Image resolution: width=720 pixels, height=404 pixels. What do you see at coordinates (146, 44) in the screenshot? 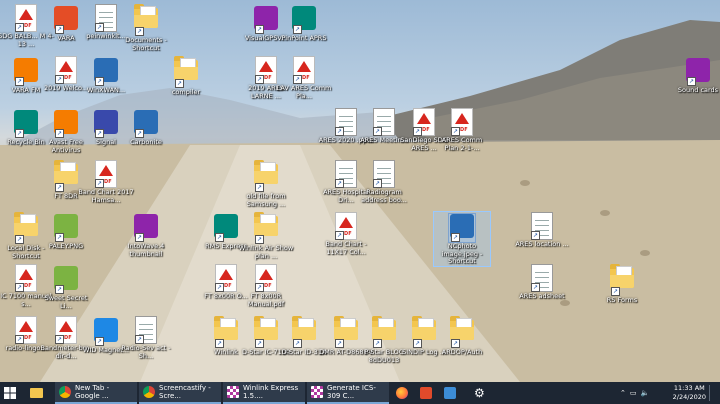
I see `desktop-icon-label: Documents - Shortcut` at bounding box center [146, 44].